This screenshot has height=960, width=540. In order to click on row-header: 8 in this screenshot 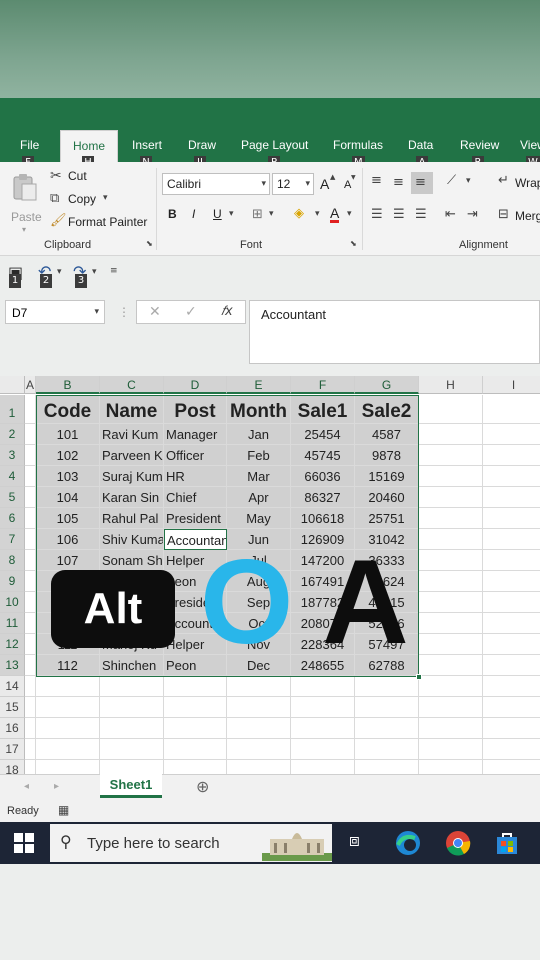, I will do `click(12, 560)`.